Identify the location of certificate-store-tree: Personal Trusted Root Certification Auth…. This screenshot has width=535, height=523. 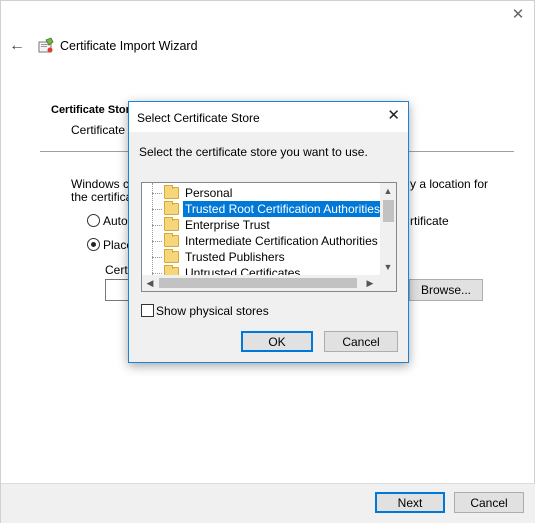
(269, 237).